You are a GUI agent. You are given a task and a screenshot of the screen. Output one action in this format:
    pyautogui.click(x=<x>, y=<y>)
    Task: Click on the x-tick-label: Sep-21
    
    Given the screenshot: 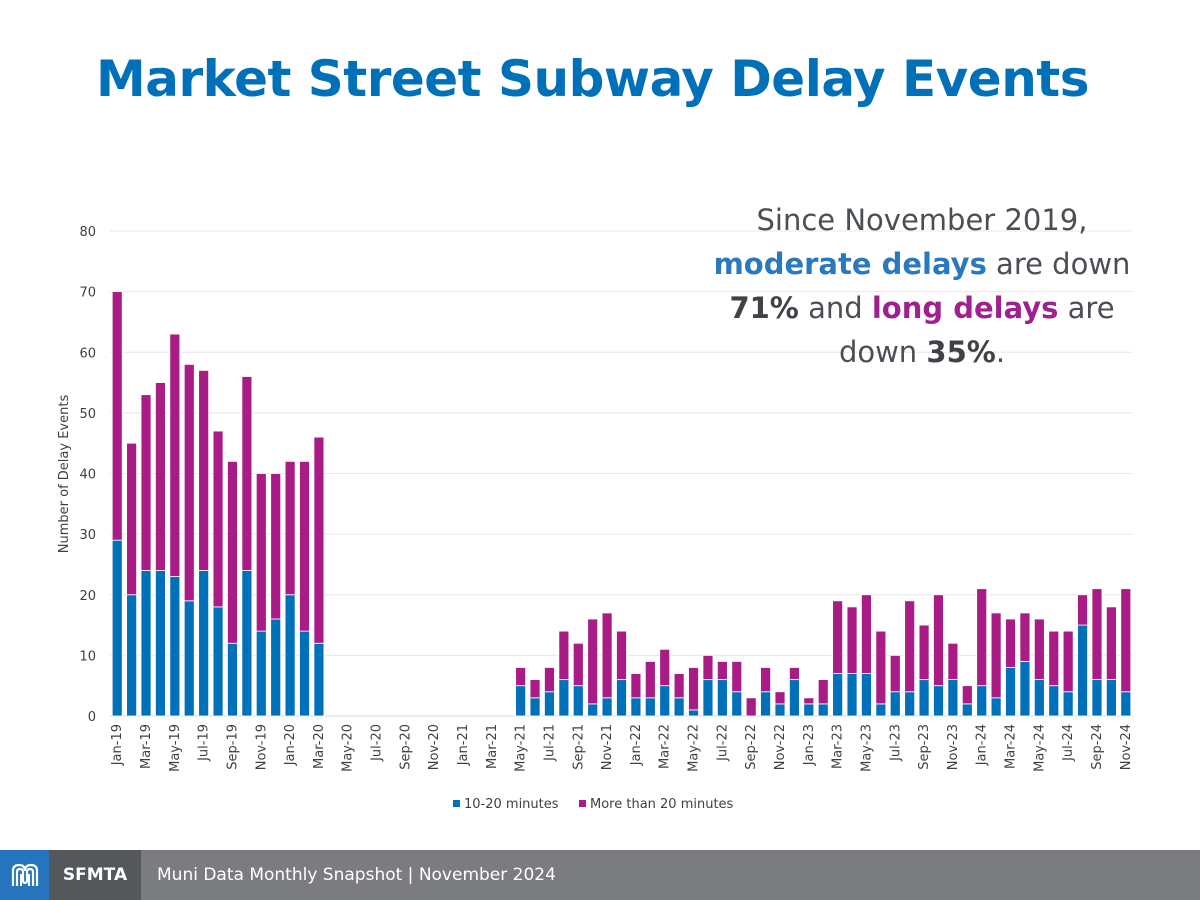 What is the action you would take?
    pyautogui.click(x=578, y=747)
    